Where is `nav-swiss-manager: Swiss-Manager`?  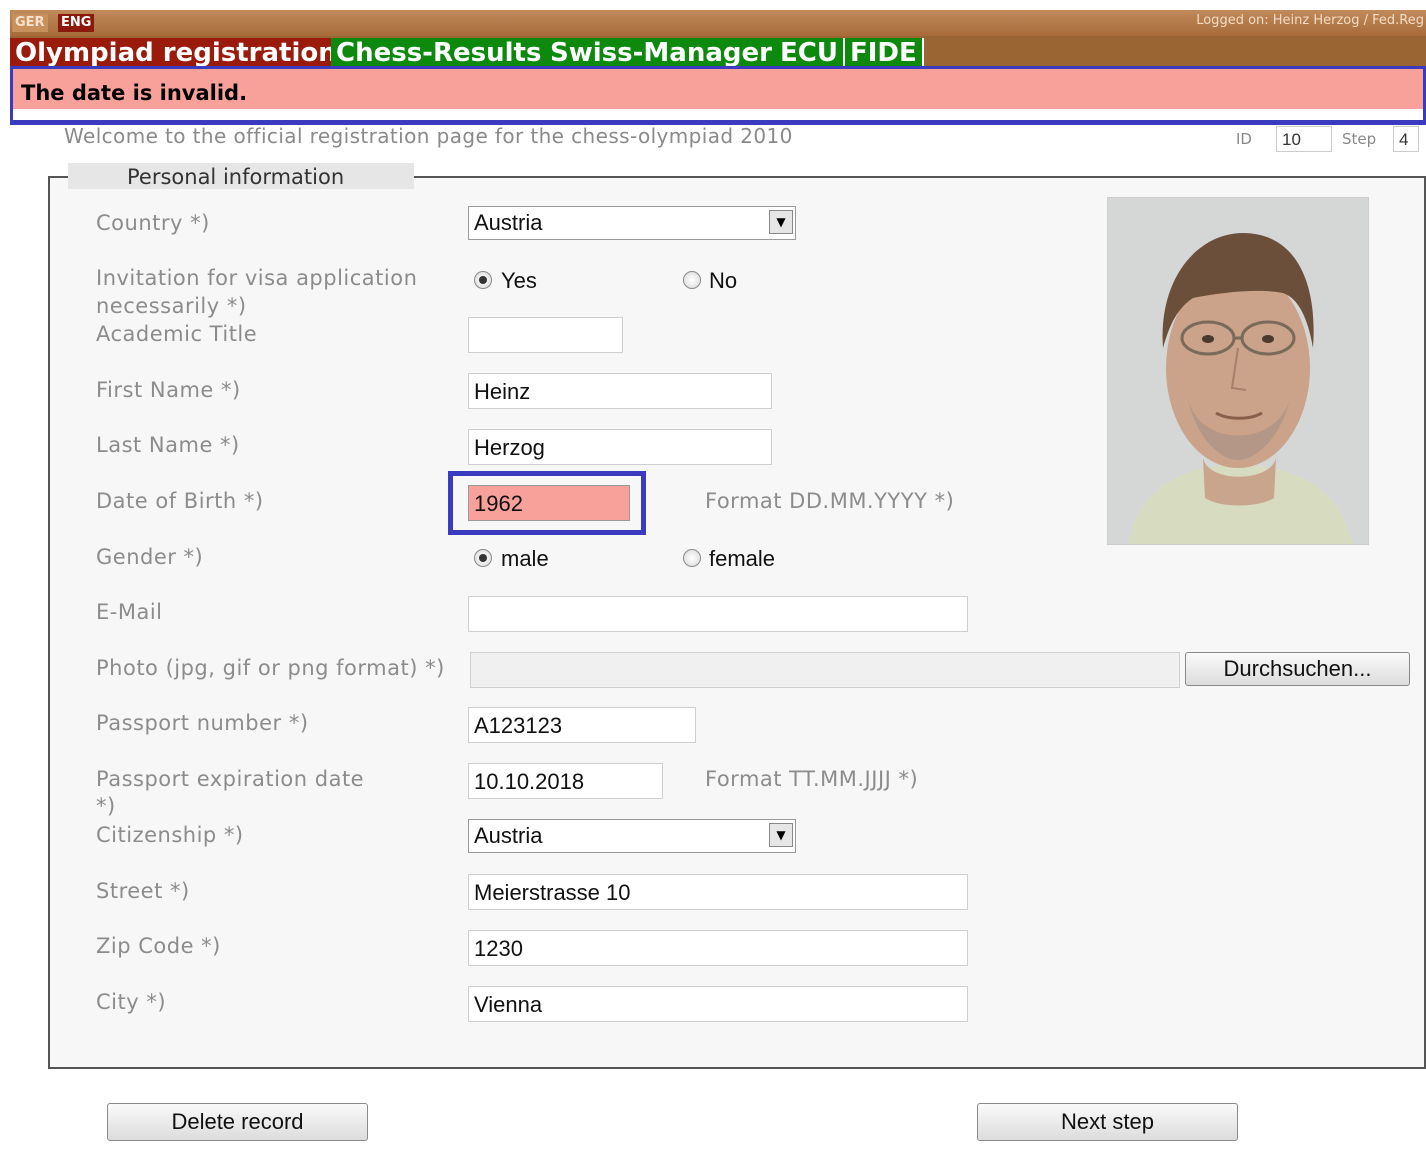 nav-swiss-manager: Swiss-Manager is located at coordinates (662, 53).